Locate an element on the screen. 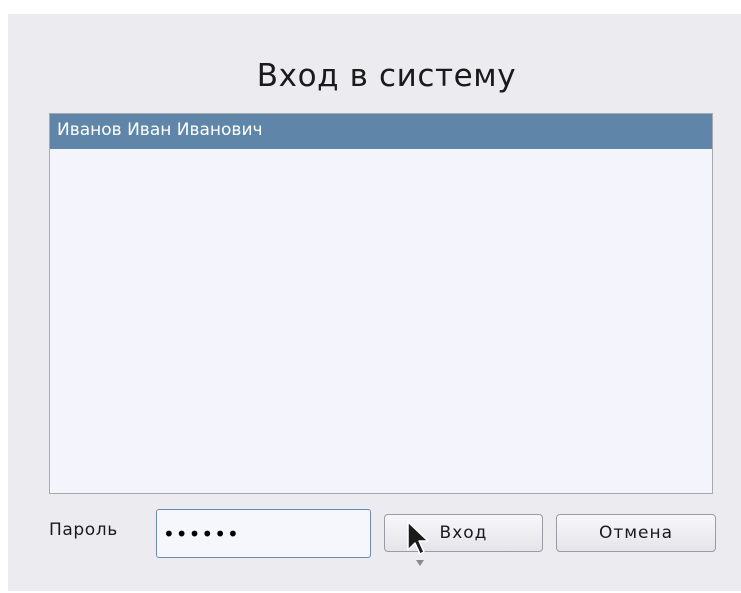 The height and width of the screenshot is (593, 741). login-button: Вход is located at coordinates (463, 533).